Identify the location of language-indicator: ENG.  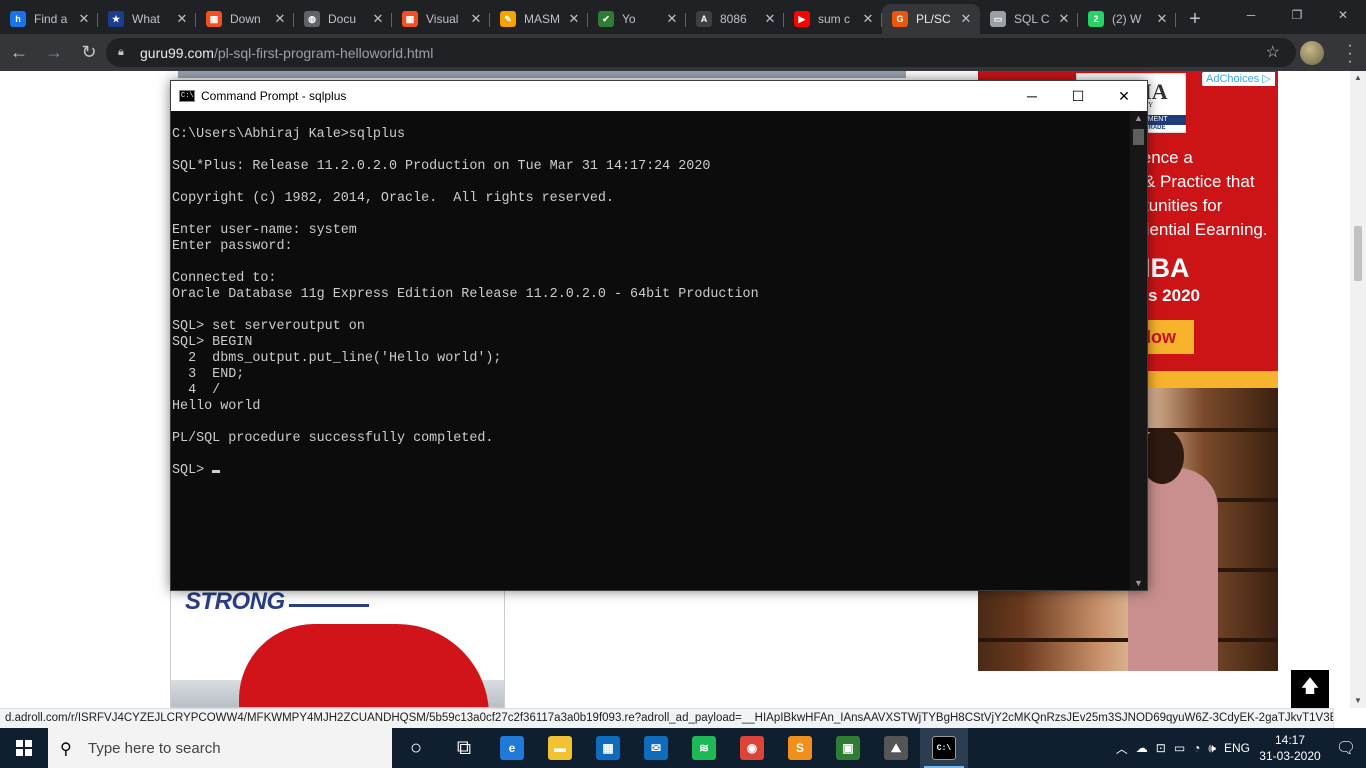
(1237, 748).